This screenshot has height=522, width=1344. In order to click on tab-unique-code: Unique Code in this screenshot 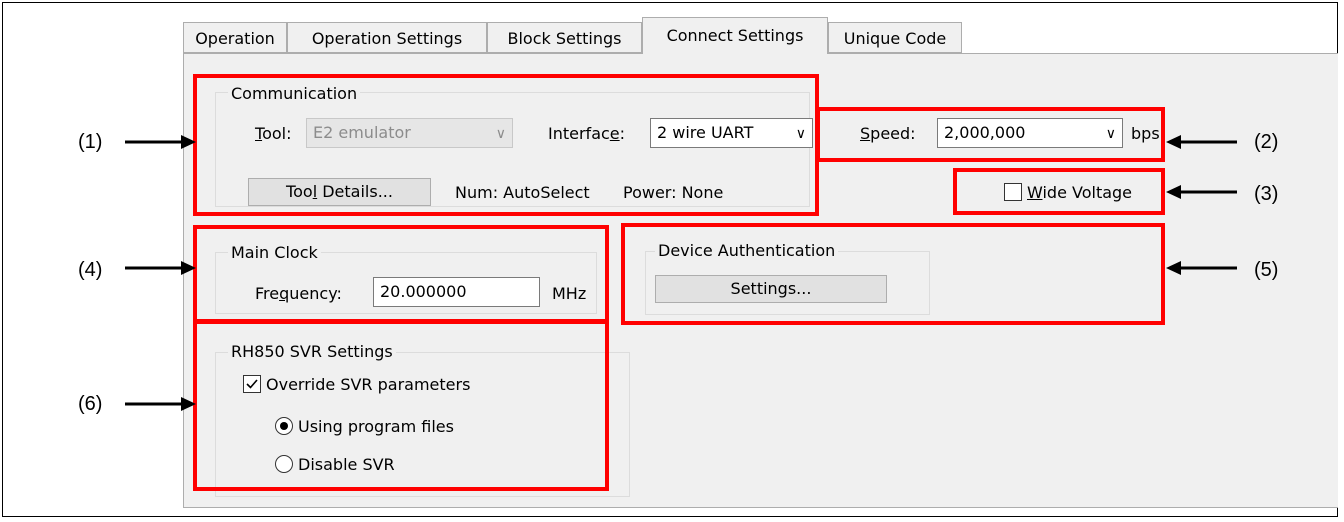, I will do `click(895, 37)`.